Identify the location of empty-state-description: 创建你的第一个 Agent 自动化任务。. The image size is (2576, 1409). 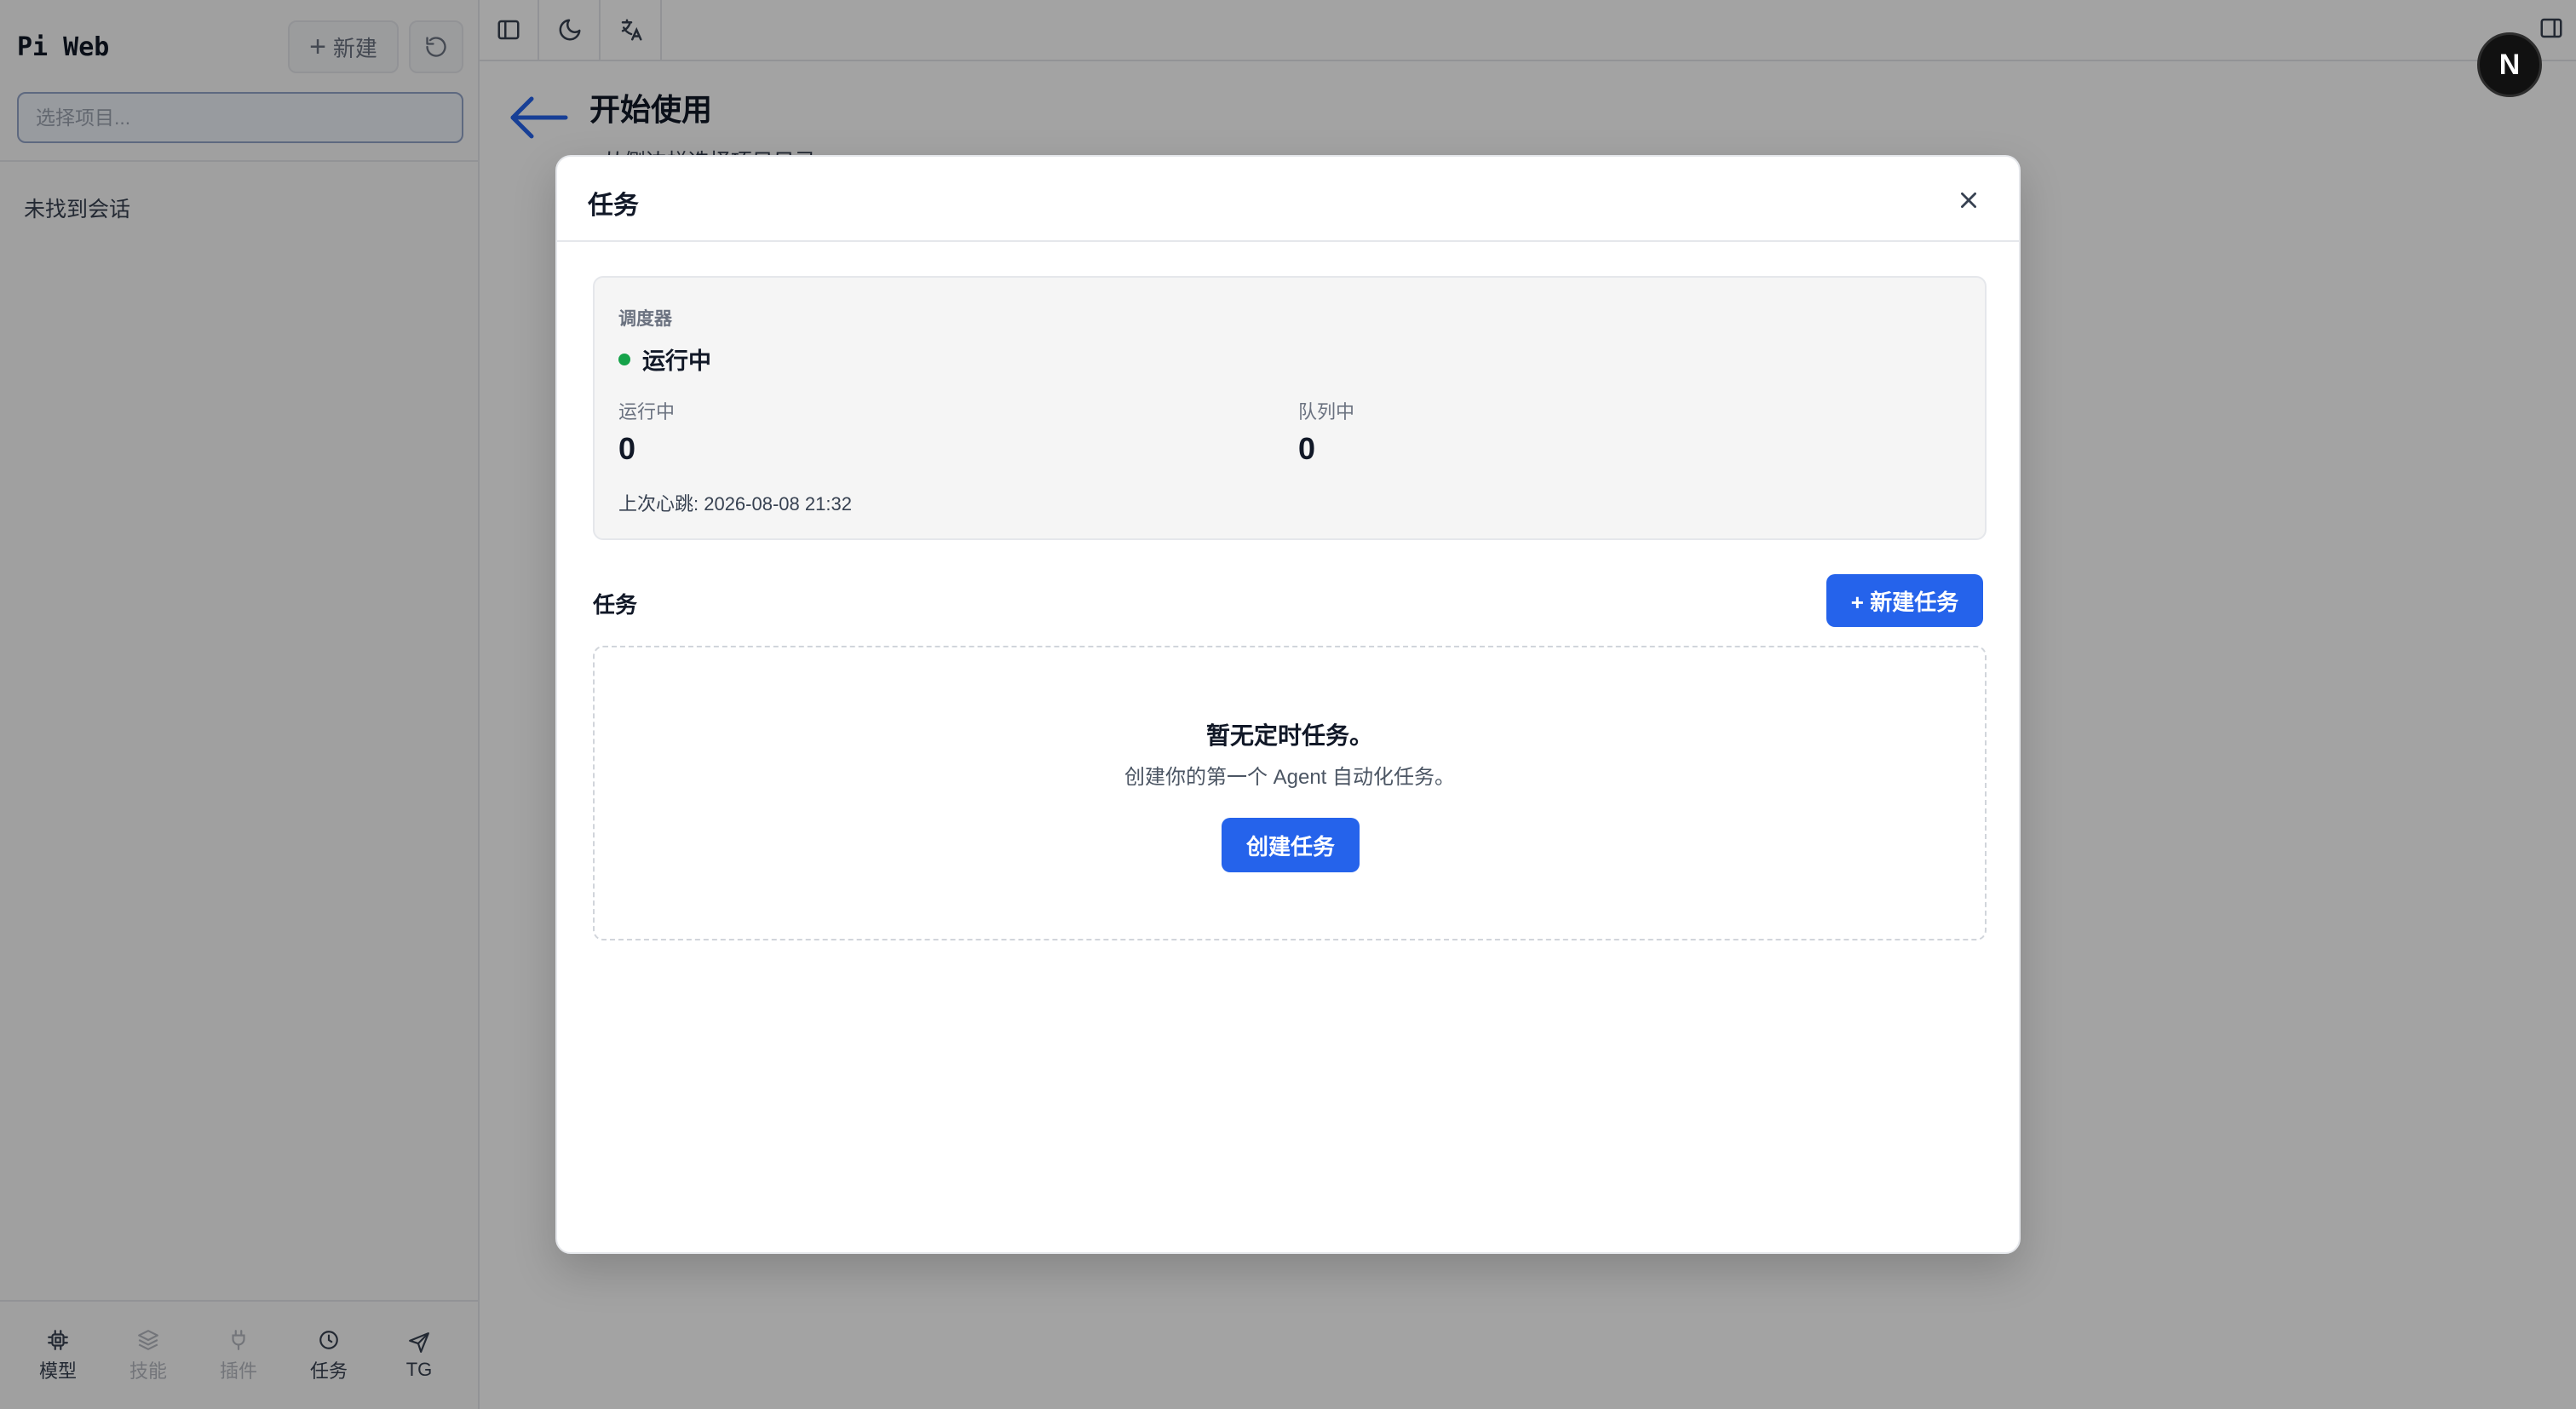
(1290, 777).